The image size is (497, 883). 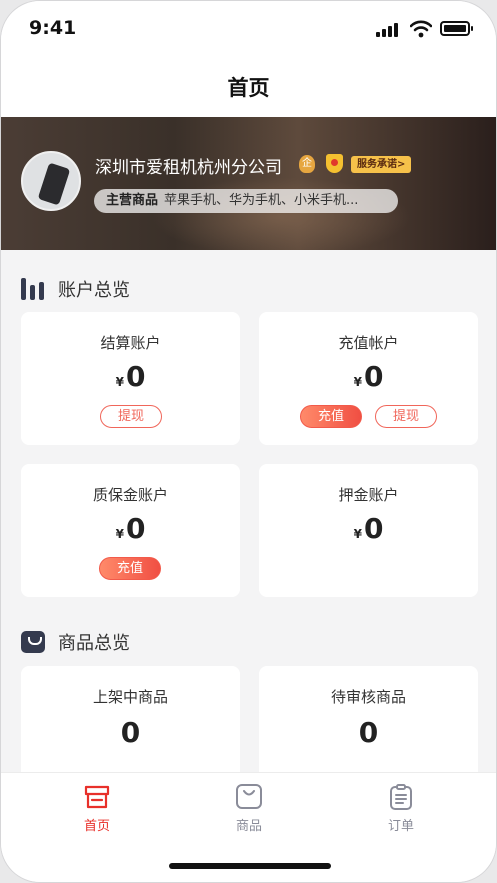 I want to click on bar-chart-icon, so click(x=33, y=289).